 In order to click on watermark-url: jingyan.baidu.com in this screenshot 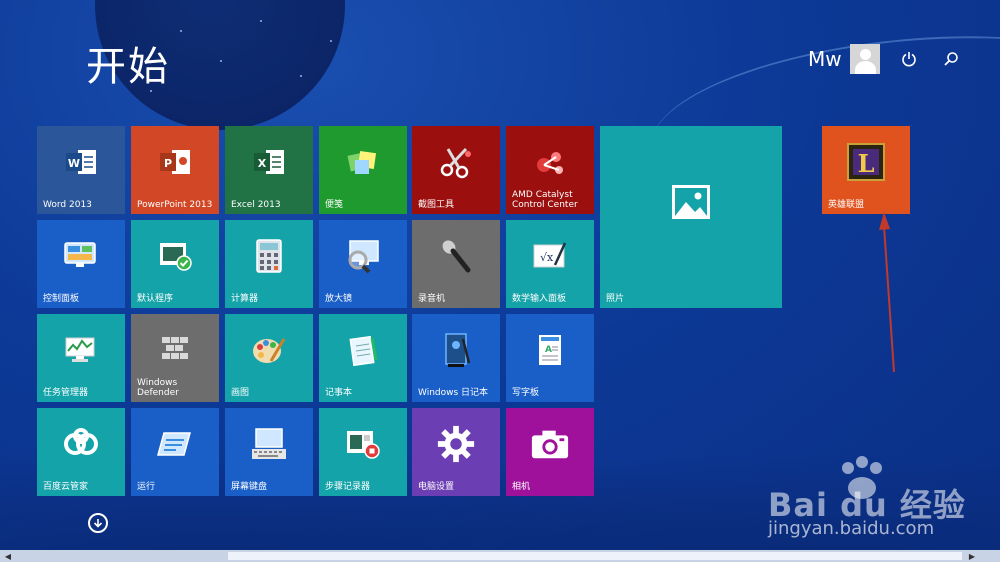, I will do `click(851, 528)`.